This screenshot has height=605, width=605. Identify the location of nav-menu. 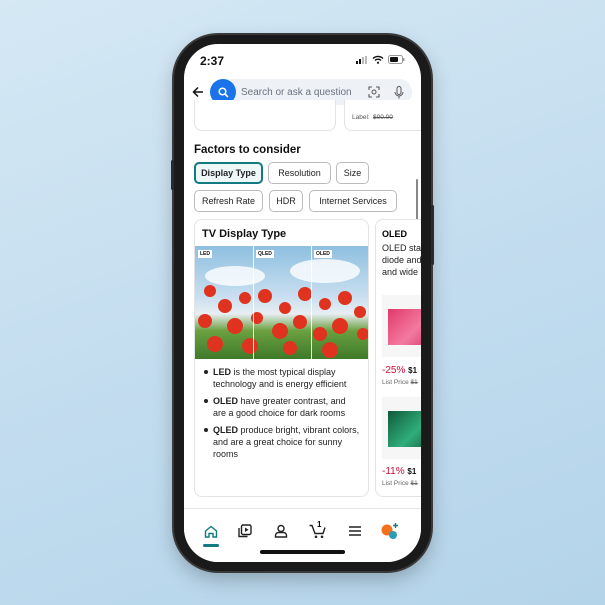
(355, 531).